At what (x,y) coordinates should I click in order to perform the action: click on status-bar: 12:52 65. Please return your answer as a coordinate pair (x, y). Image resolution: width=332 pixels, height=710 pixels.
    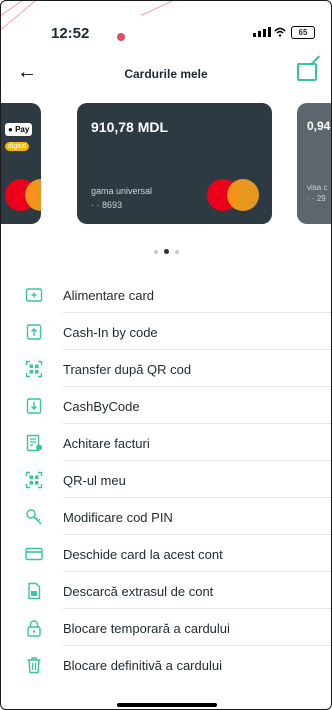
    Looking at the image, I should click on (166, 31).